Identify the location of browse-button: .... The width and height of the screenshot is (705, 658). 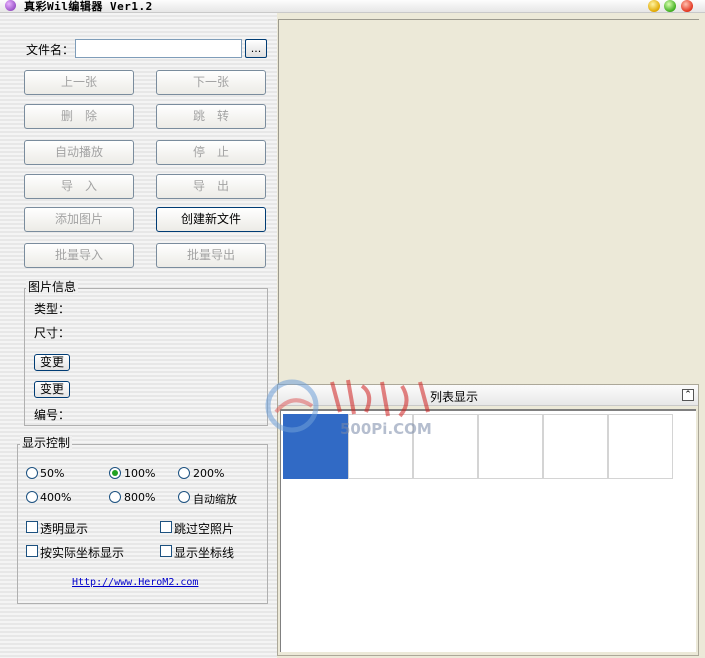
(256, 48).